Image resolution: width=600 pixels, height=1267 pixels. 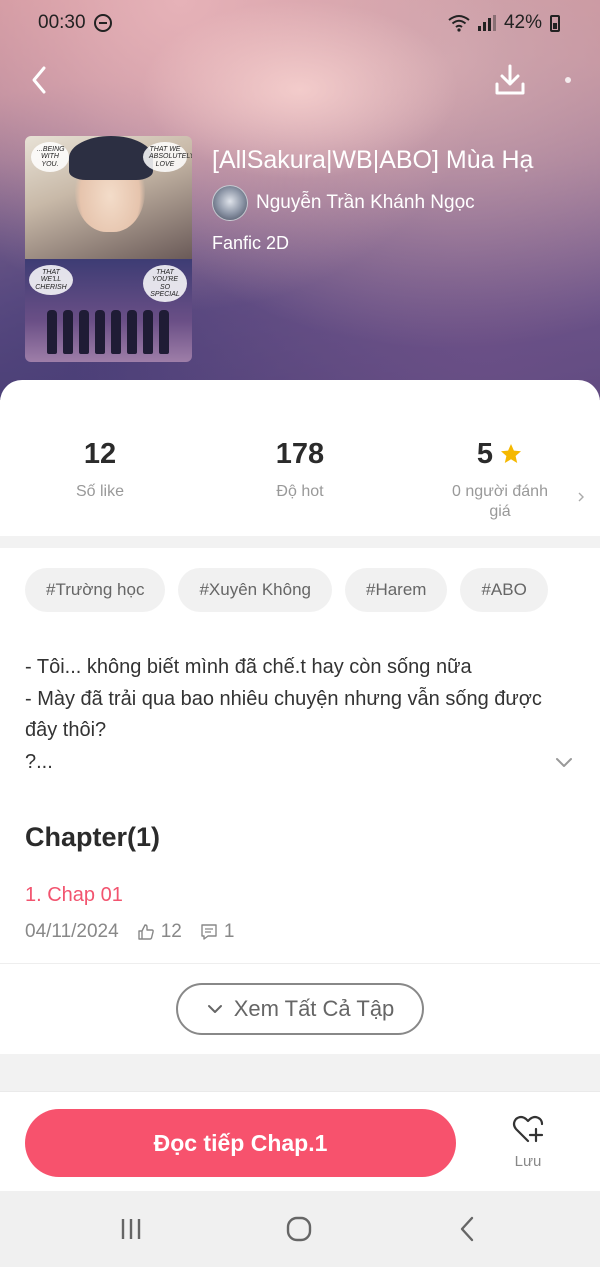 I want to click on save-label: Lưu, so click(x=528, y=1161).